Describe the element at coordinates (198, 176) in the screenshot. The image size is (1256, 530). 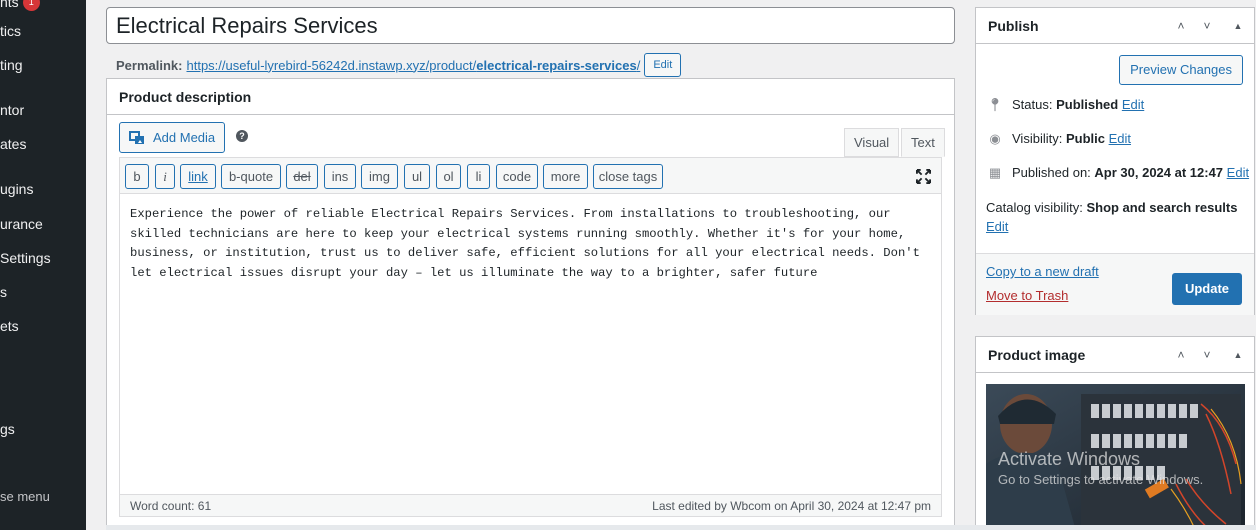
I see `quicktag-link-button: link` at that location.